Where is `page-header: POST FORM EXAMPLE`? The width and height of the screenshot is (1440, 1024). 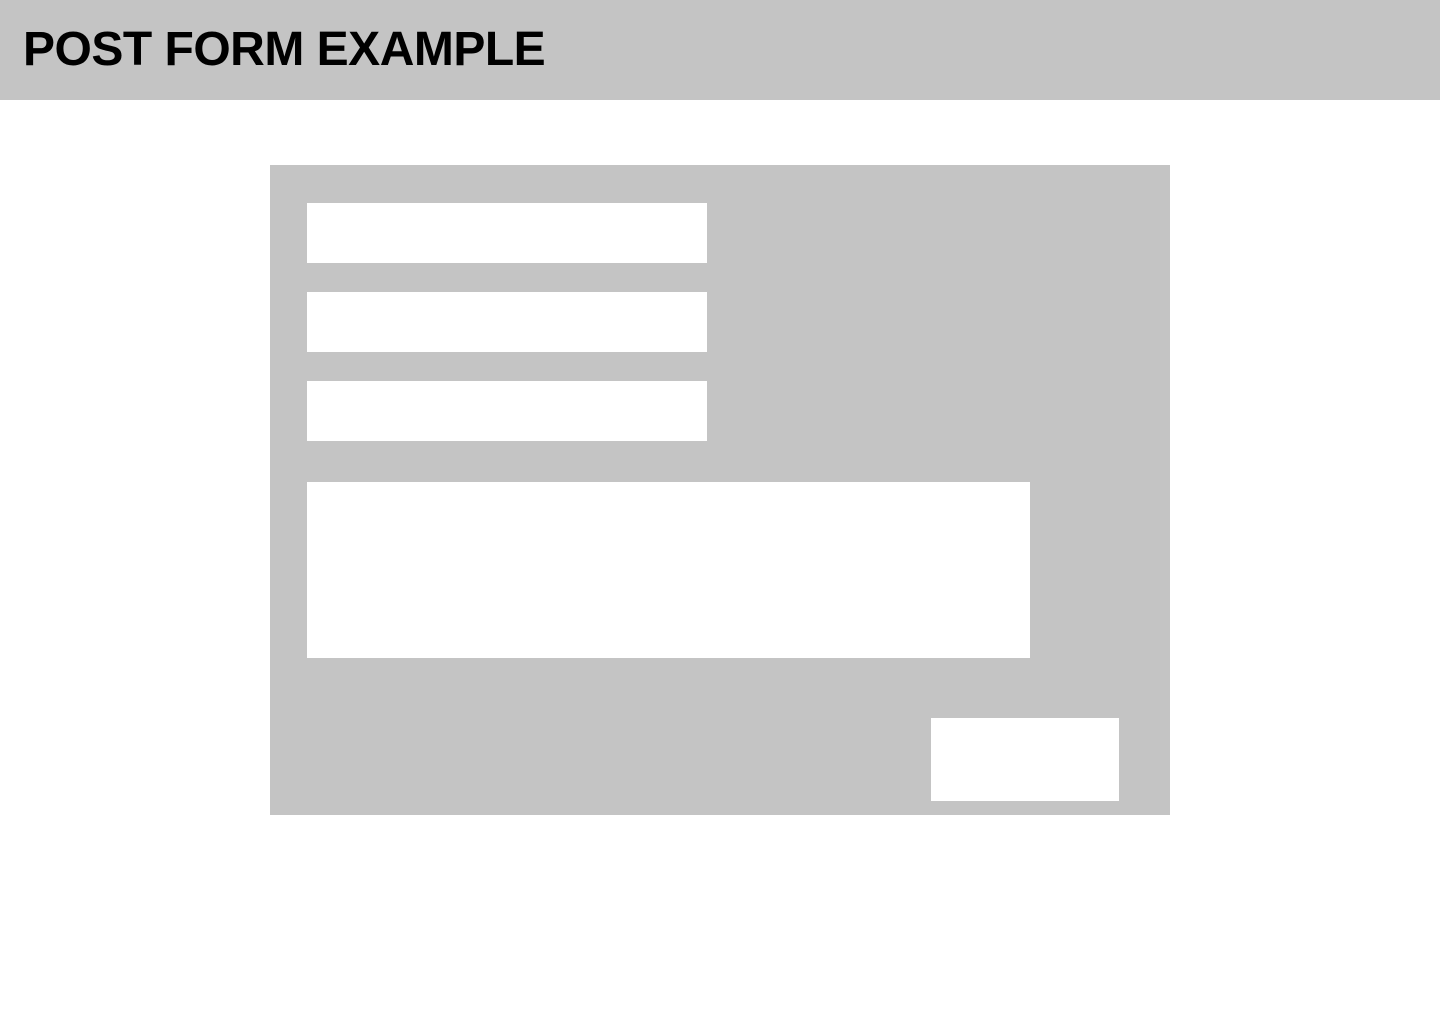
page-header: POST FORM EXAMPLE is located at coordinates (720, 50).